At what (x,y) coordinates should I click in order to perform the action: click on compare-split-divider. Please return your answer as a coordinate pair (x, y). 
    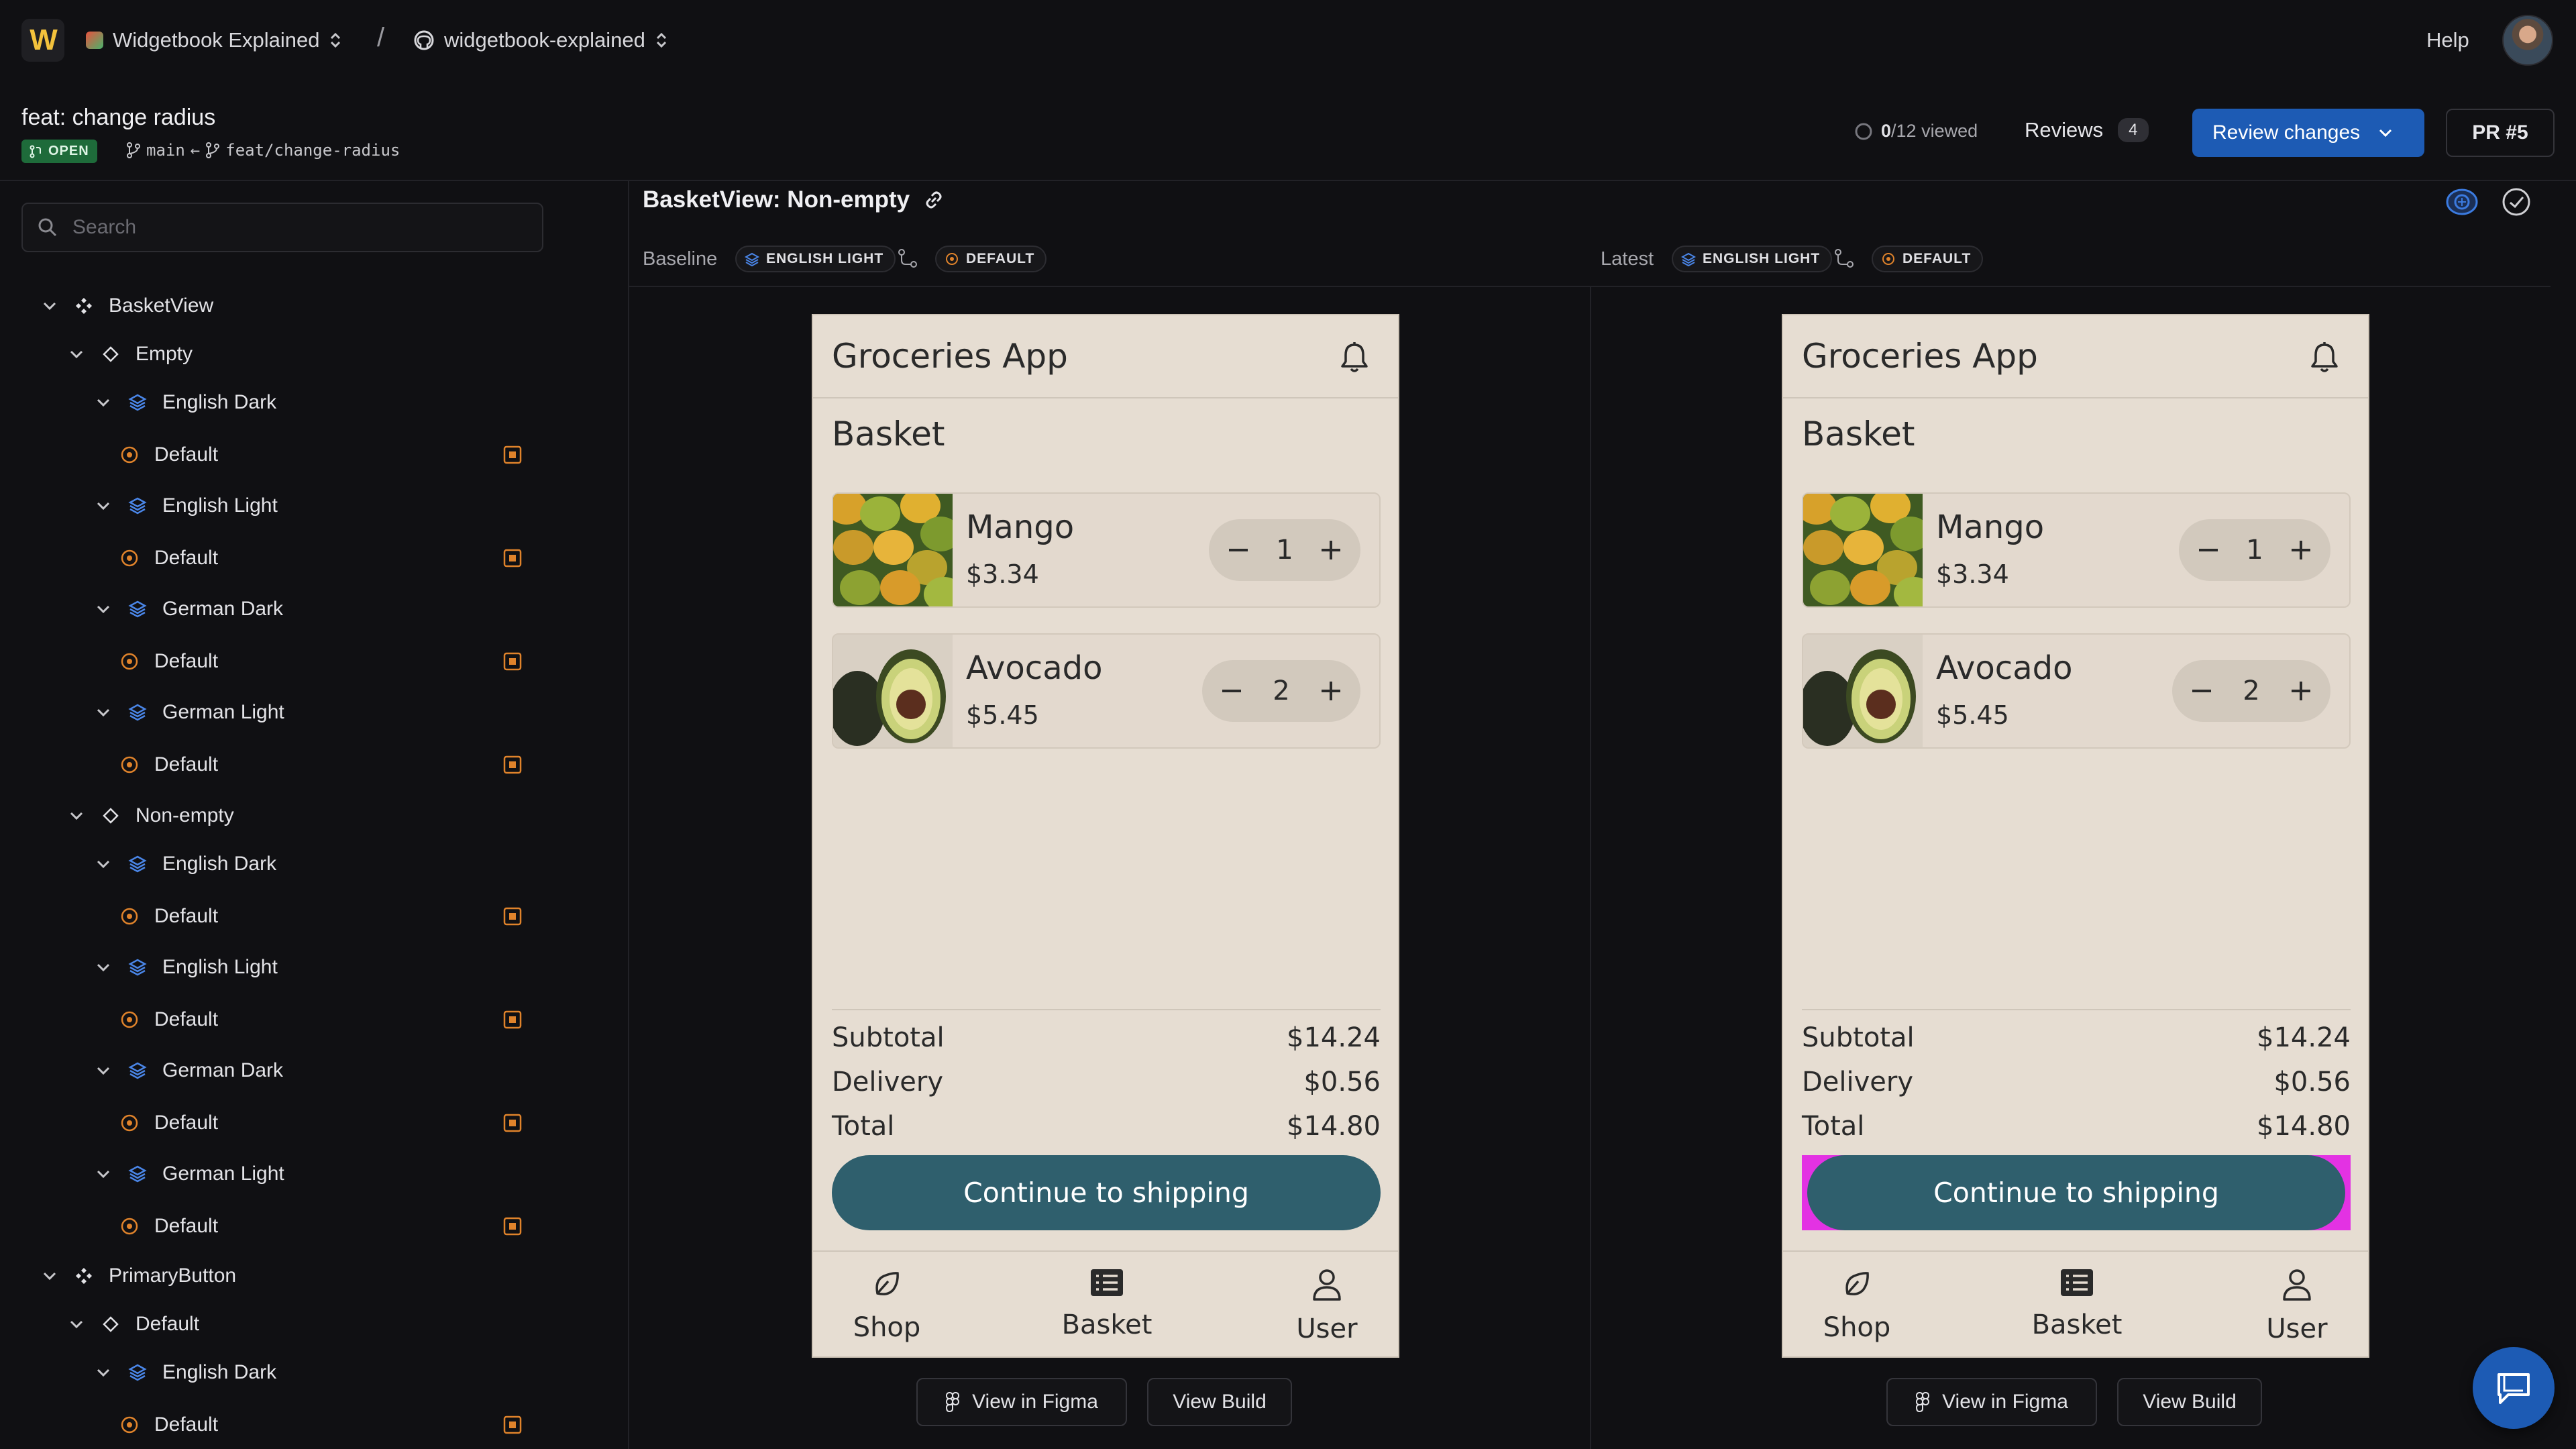
    Looking at the image, I should click on (1590, 868).